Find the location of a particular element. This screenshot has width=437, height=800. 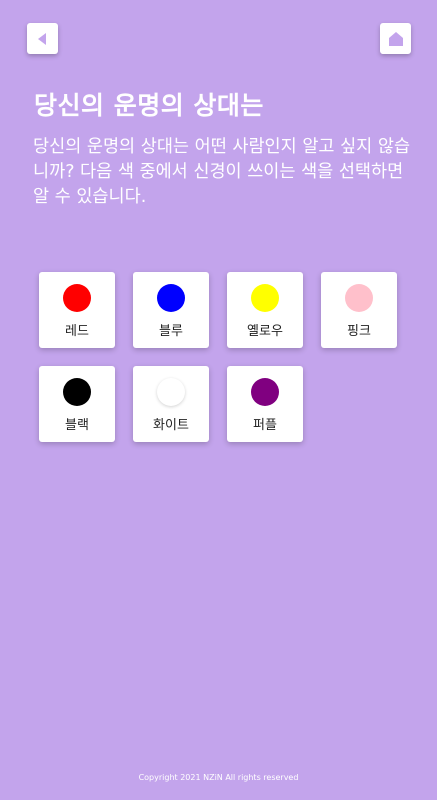

color-card-red: 레드 is located at coordinates (77, 310).